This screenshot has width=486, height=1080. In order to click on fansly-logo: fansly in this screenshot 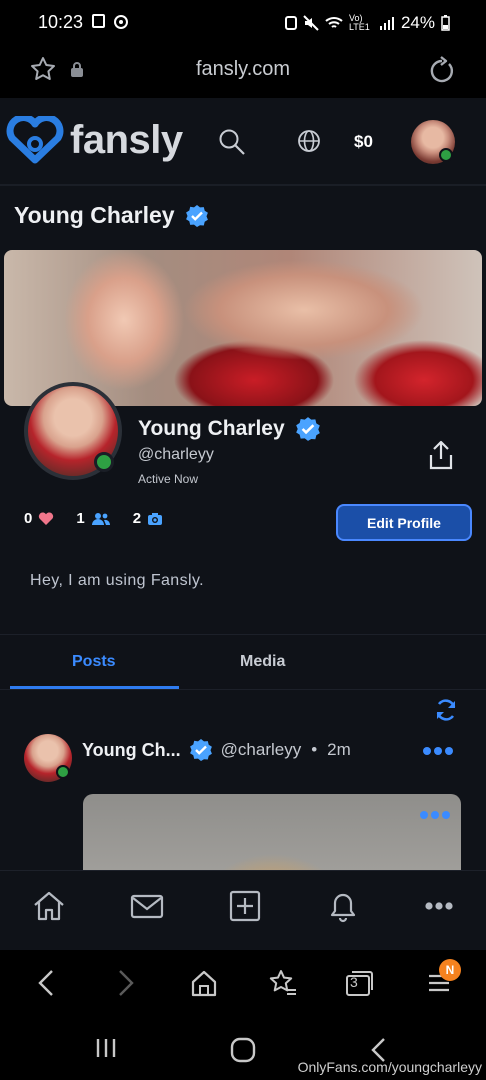, I will do `click(94, 140)`.